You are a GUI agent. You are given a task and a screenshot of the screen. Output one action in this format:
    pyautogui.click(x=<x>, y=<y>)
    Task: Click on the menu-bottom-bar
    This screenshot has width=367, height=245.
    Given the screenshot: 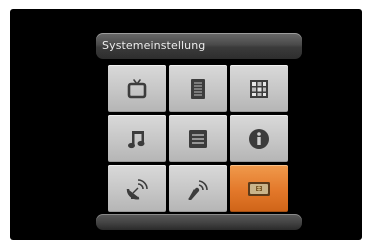 What is the action you would take?
    pyautogui.click(x=199, y=222)
    